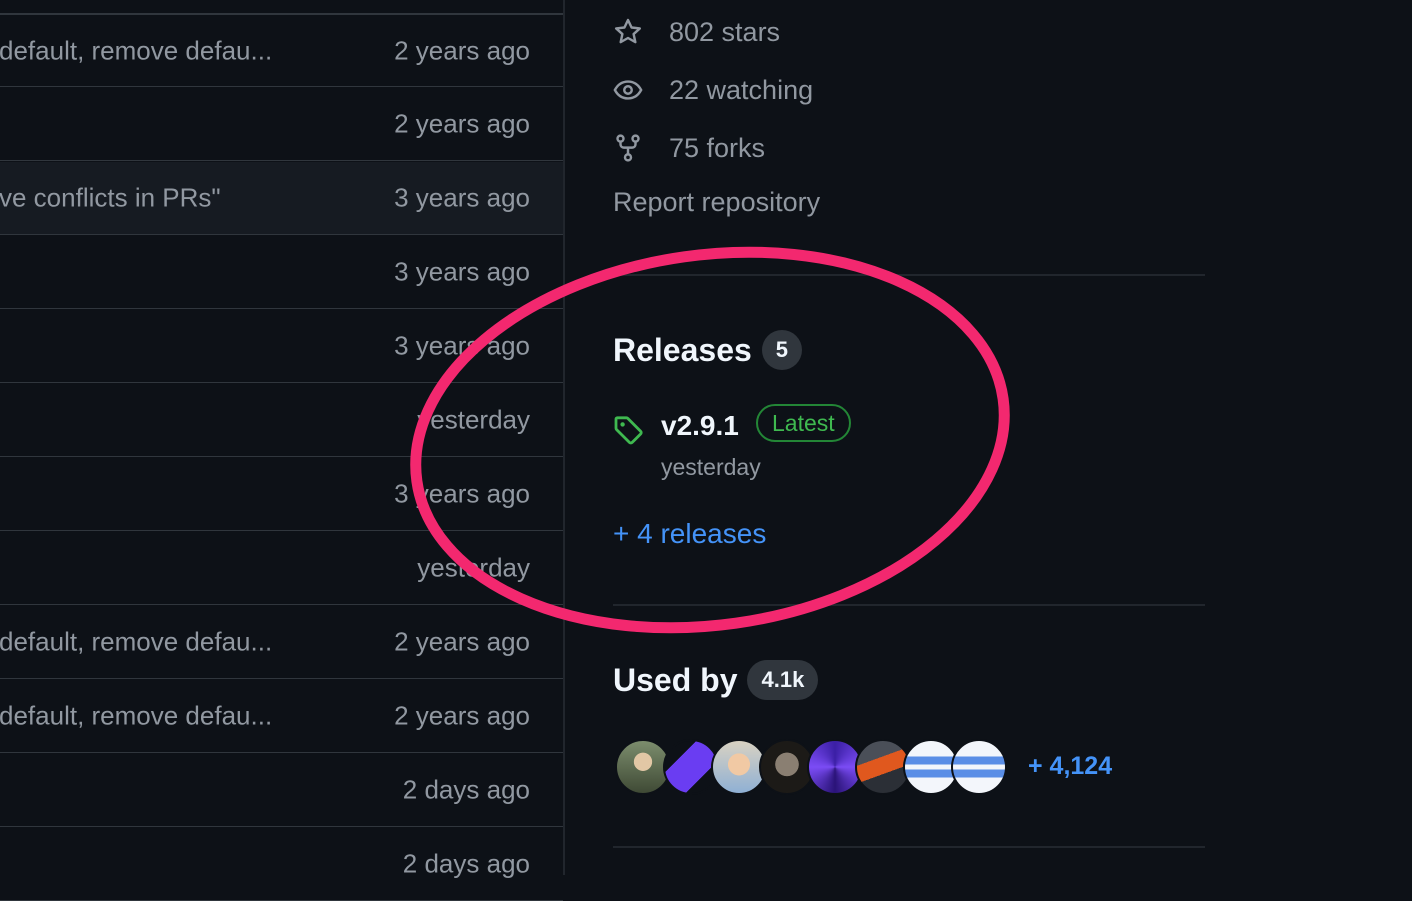 This screenshot has width=1412, height=901. What do you see at coordinates (281, 124) in the screenshot?
I see `file-row: 2 years ago` at bounding box center [281, 124].